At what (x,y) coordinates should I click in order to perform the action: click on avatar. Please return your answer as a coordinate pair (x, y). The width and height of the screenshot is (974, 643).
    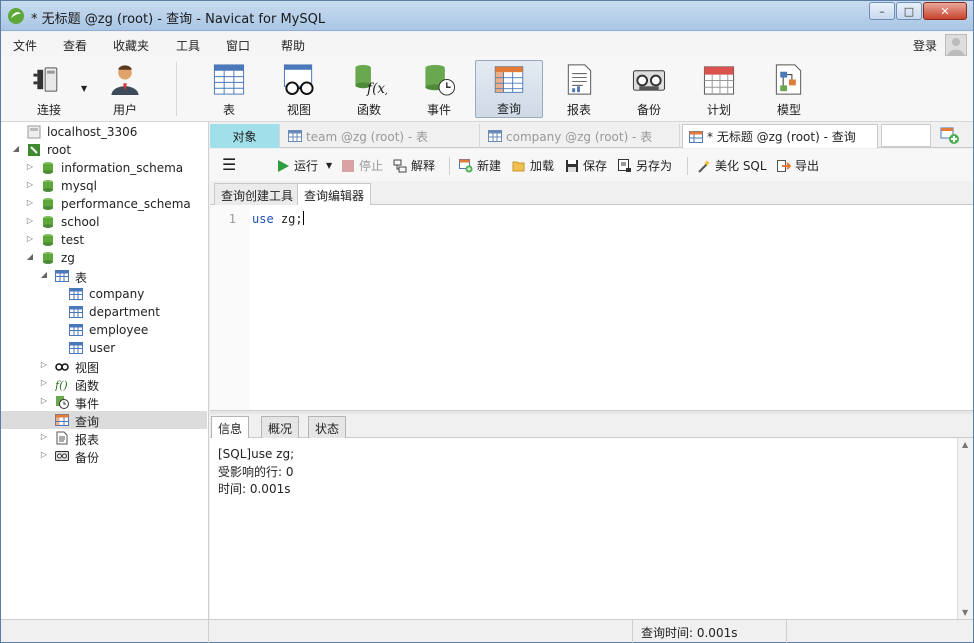
    Looking at the image, I should click on (956, 45).